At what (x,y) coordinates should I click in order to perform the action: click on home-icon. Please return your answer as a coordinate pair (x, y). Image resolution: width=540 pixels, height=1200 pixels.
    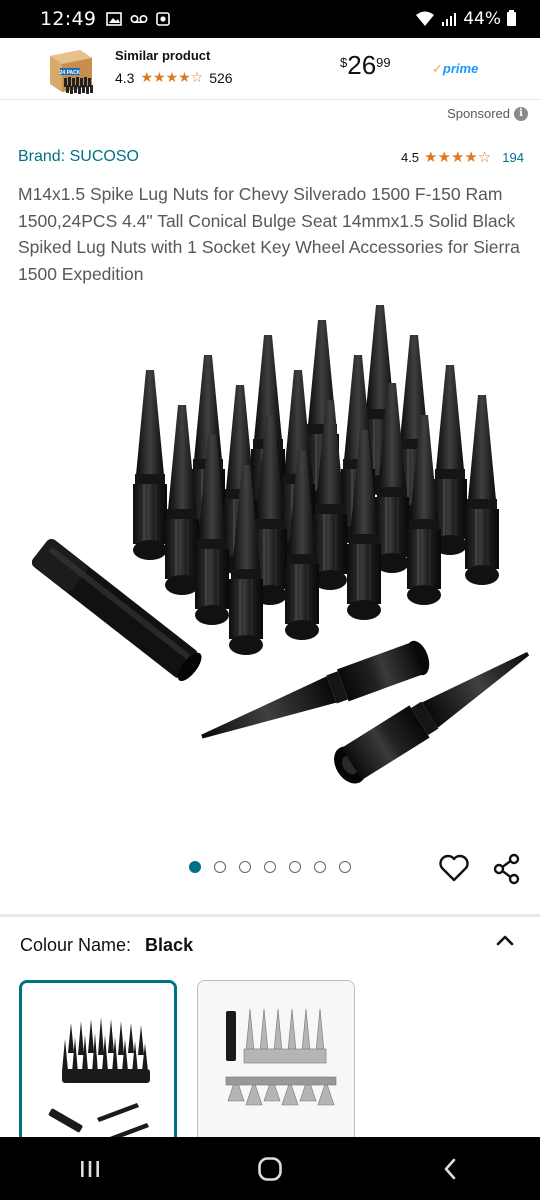
    Looking at the image, I should click on (270, 1168).